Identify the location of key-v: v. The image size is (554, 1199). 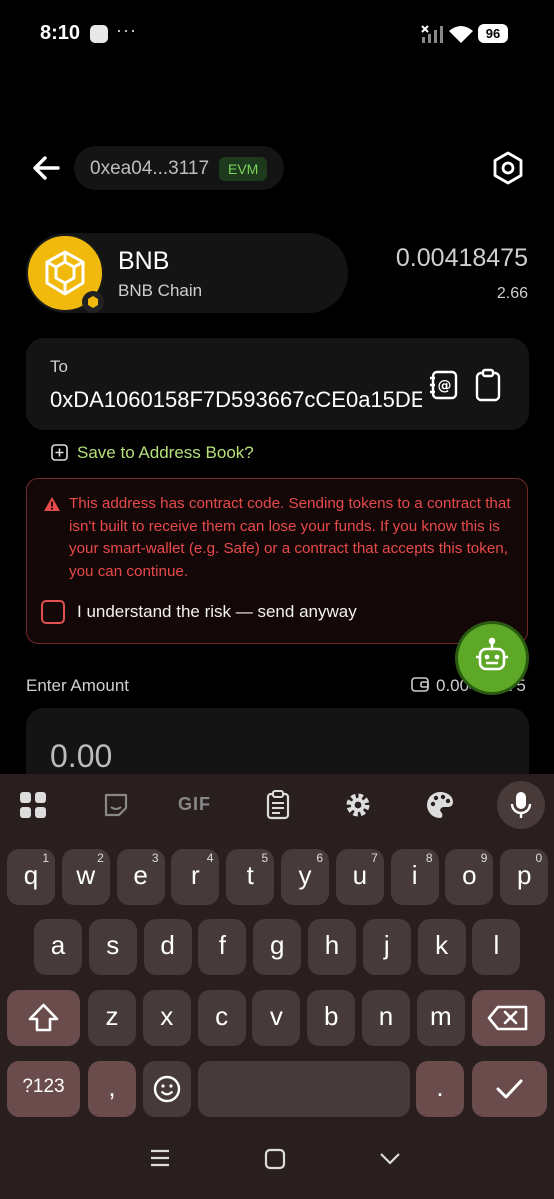
(276, 1018).